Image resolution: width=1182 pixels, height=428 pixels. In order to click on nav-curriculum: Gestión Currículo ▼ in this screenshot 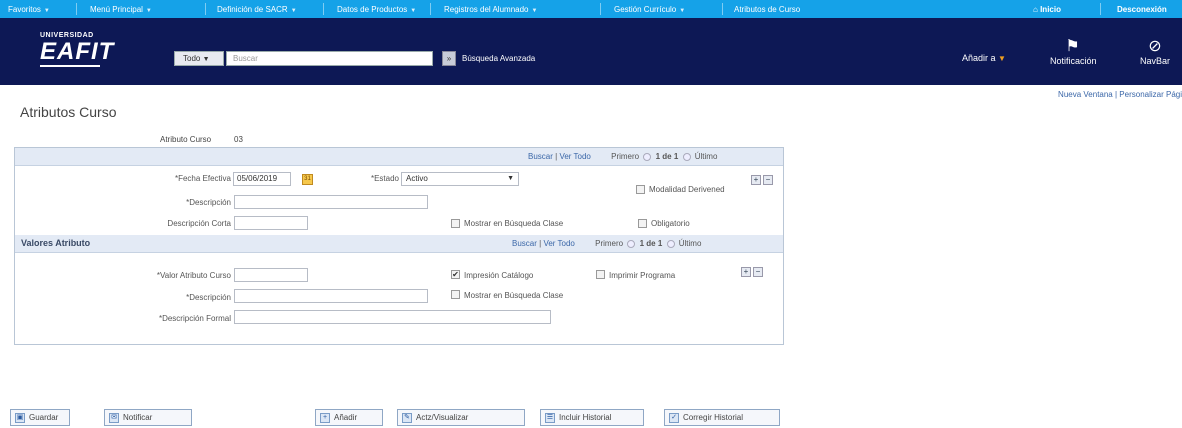, I will do `click(649, 9)`.